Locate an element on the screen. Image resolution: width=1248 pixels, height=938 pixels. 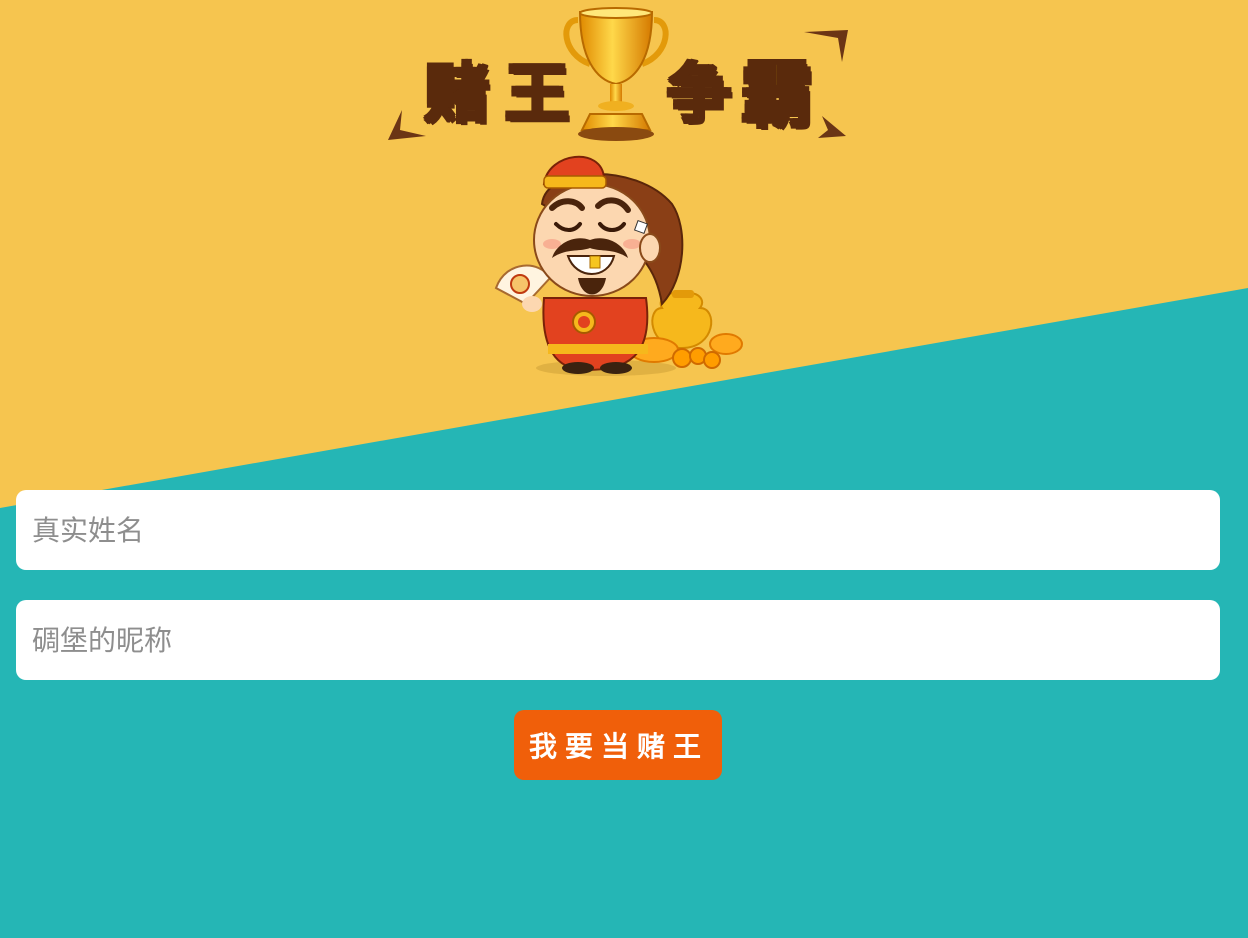
god-of-wealth-mascot is located at coordinates (618, 265).